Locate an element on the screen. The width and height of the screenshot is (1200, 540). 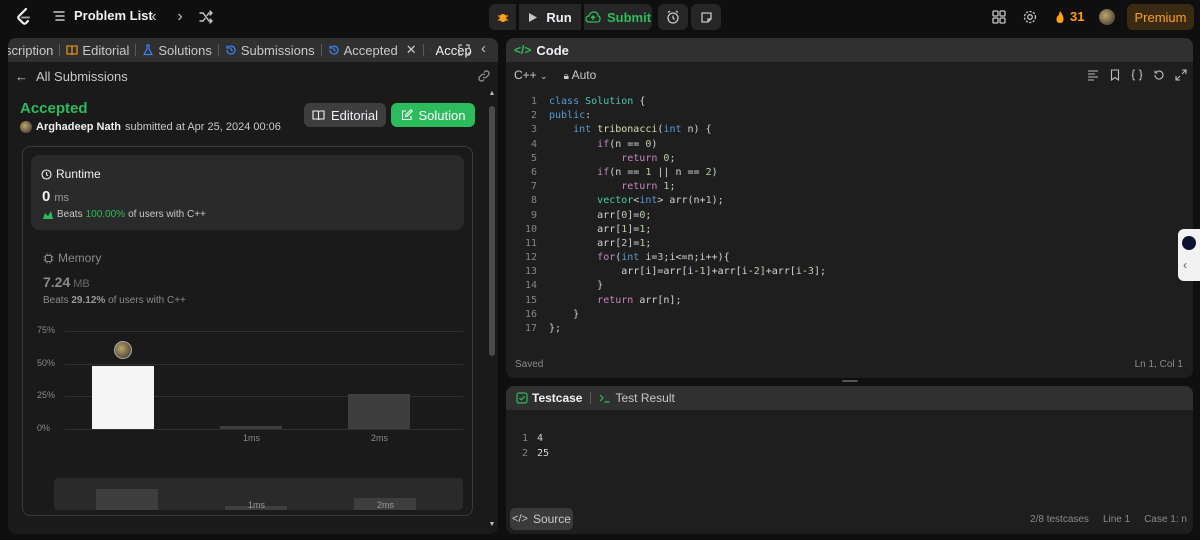
floating-assistant-widget: ‹ is located at coordinates (1189, 255).